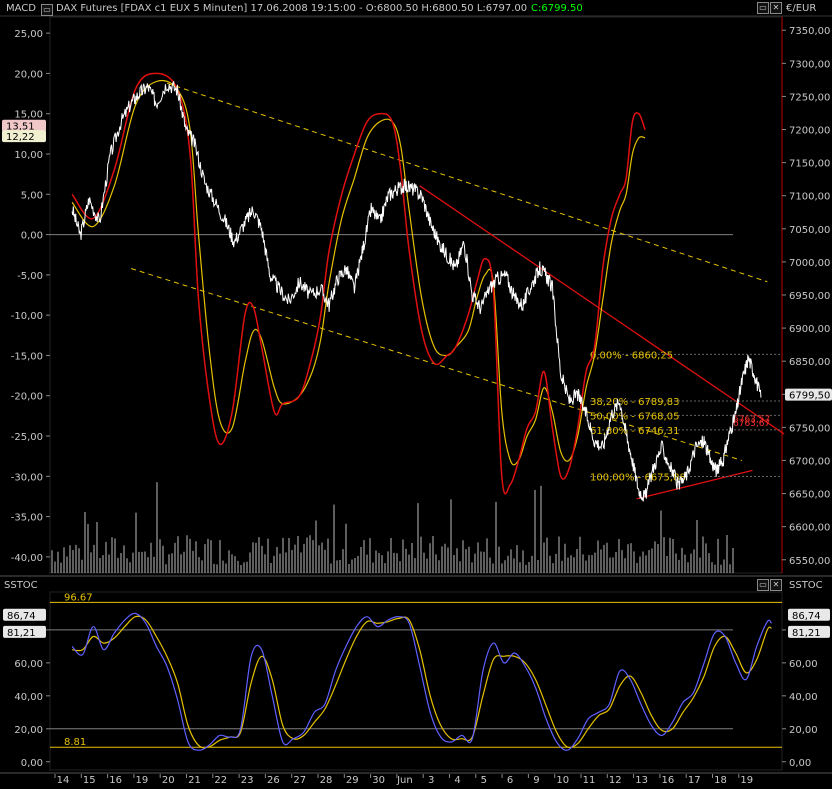  I want to click on sstoc-level-label: 96.67, so click(78, 597).